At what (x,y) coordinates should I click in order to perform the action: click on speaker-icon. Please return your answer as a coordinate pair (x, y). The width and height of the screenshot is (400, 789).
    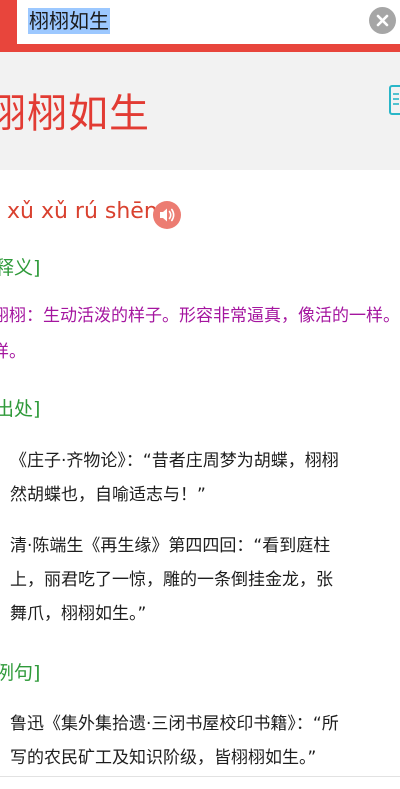
    Looking at the image, I should click on (167, 215).